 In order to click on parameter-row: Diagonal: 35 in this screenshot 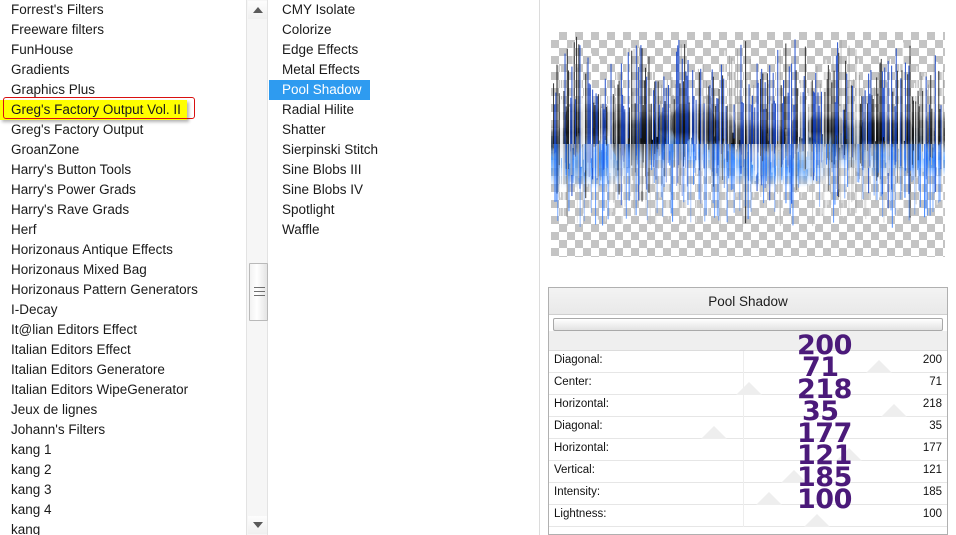, I will do `click(748, 428)`.